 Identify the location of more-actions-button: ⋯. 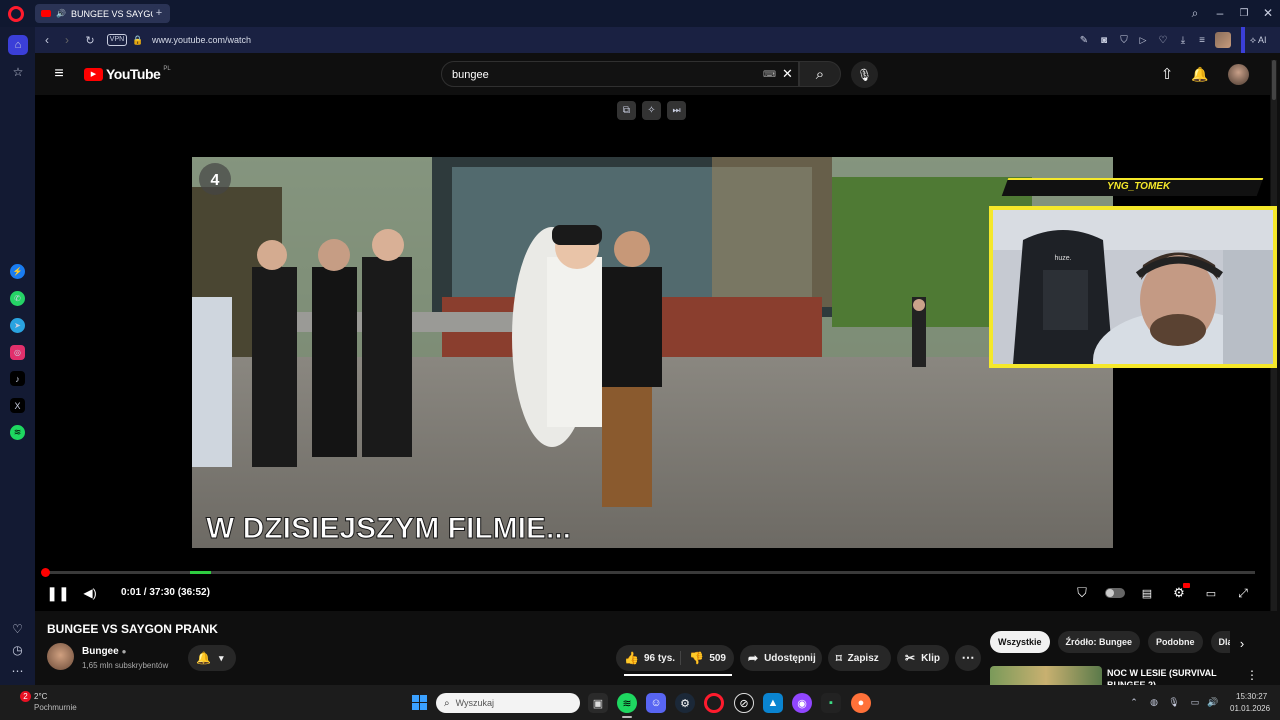
(968, 658).